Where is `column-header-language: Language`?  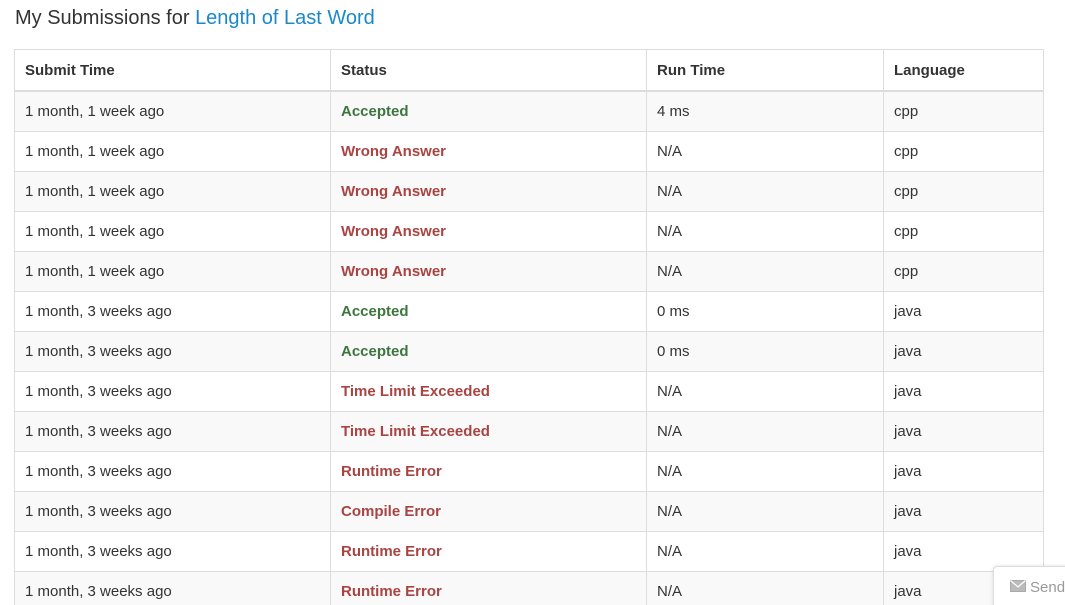 column-header-language: Language is located at coordinates (963, 70).